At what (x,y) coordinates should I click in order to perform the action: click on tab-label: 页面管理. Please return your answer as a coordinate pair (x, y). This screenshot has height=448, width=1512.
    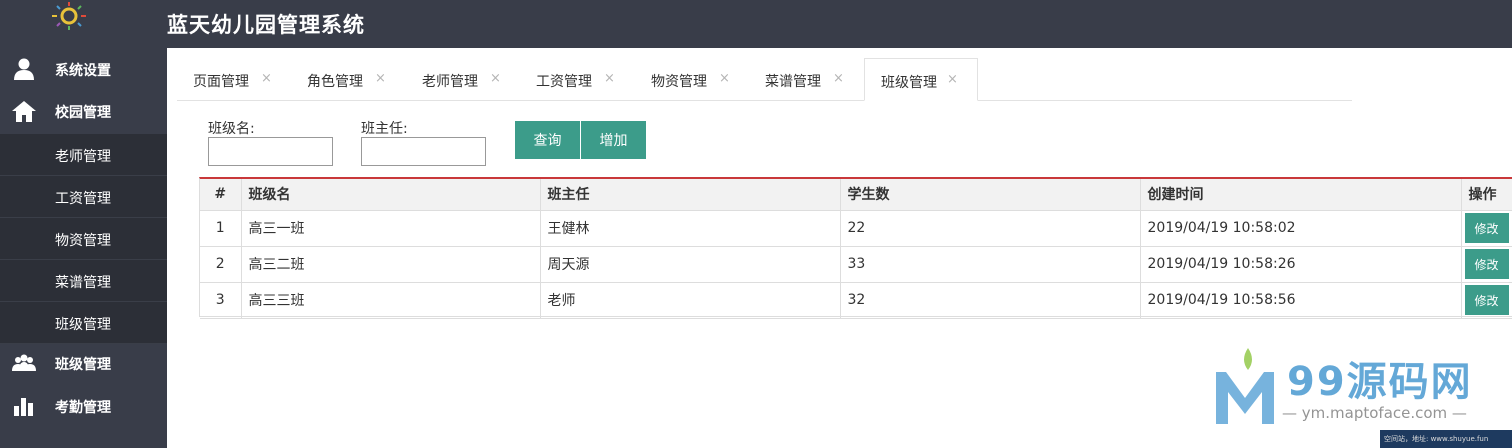
    Looking at the image, I should click on (221, 82).